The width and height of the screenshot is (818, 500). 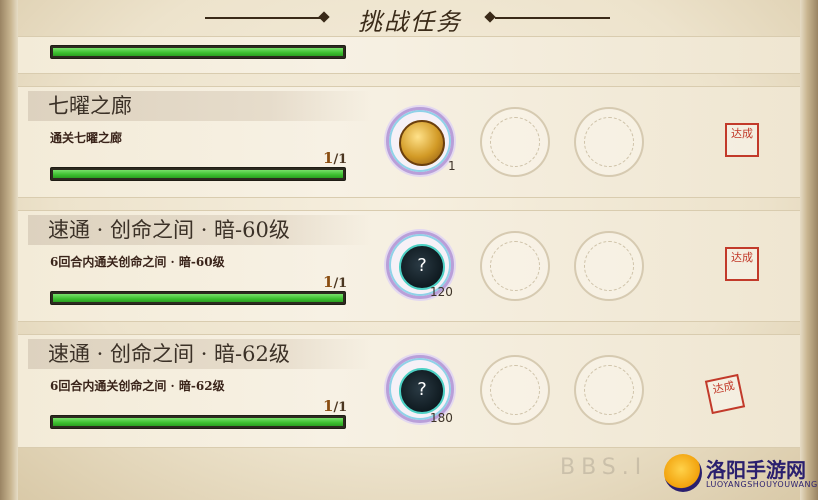 I want to click on reward-count: 180, so click(x=441, y=418).